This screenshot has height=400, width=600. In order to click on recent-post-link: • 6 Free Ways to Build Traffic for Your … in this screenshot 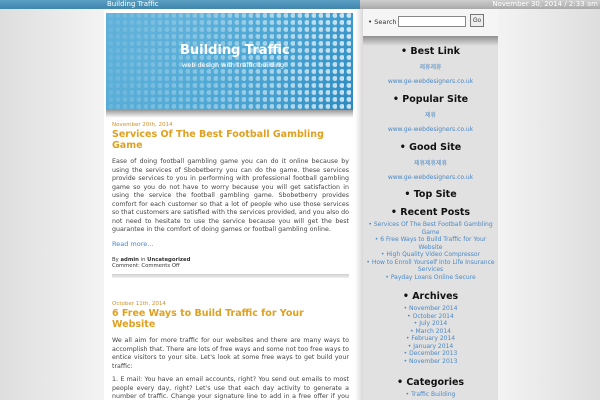, I will do `click(430, 243)`.